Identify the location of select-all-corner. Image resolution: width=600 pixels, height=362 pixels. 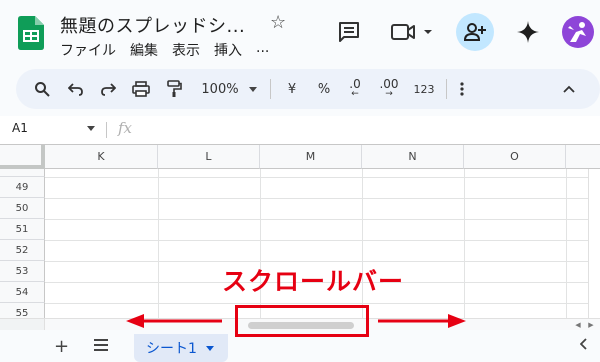
(22, 157).